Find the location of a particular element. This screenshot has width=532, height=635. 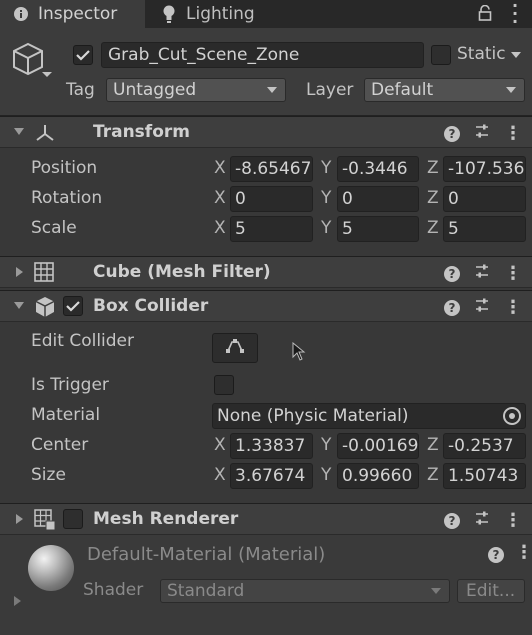

tab-lighting: Lighting is located at coordinates (225, 14).